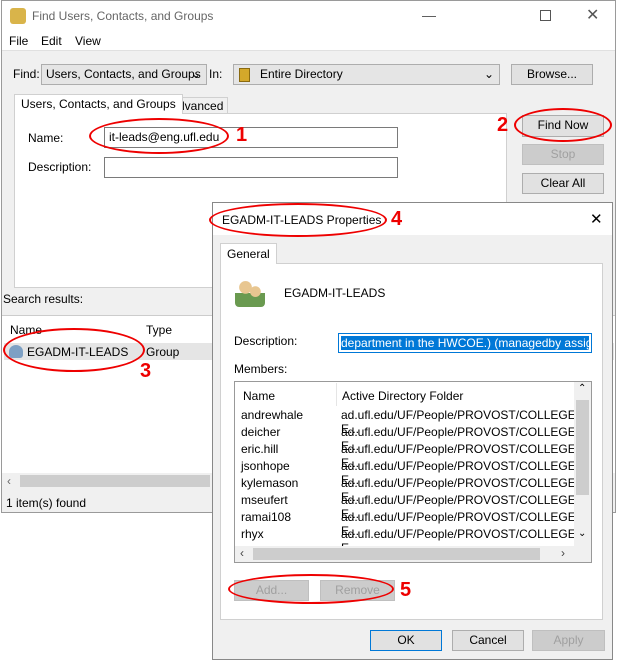 This screenshot has width=617, height=660. What do you see at coordinates (366, 74) in the screenshot?
I see `in-location-combo: Entire Directory ⌄` at bounding box center [366, 74].